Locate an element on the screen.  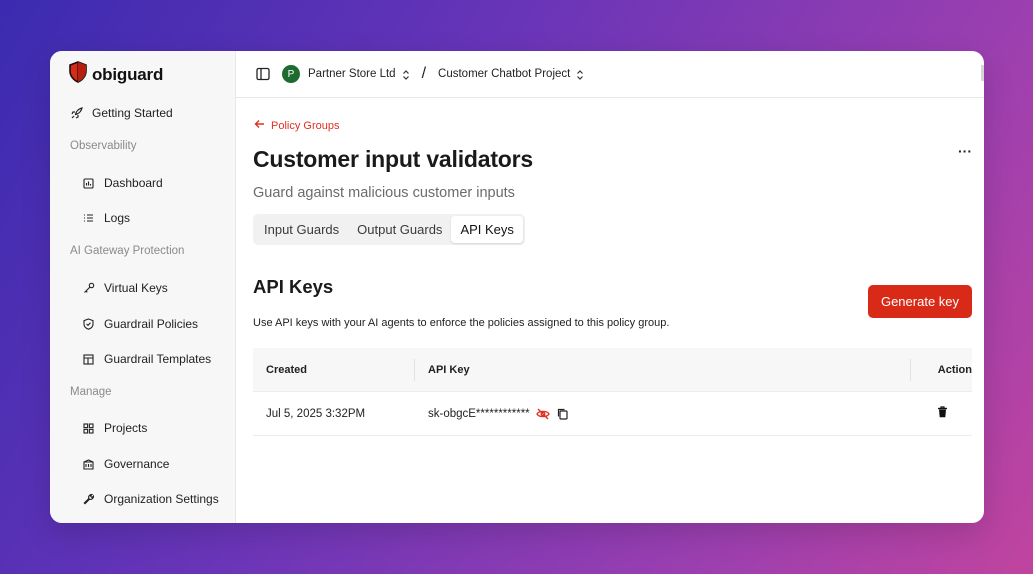
page-title: Customer input validators is located at coordinates (393, 159).